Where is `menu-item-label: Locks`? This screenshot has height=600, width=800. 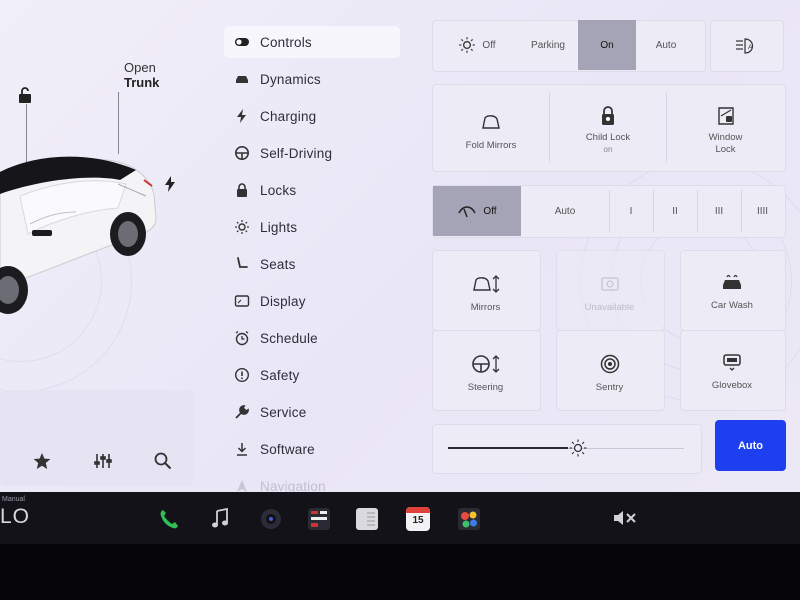 menu-item-label: Locks is located at coordinates (278, 190).